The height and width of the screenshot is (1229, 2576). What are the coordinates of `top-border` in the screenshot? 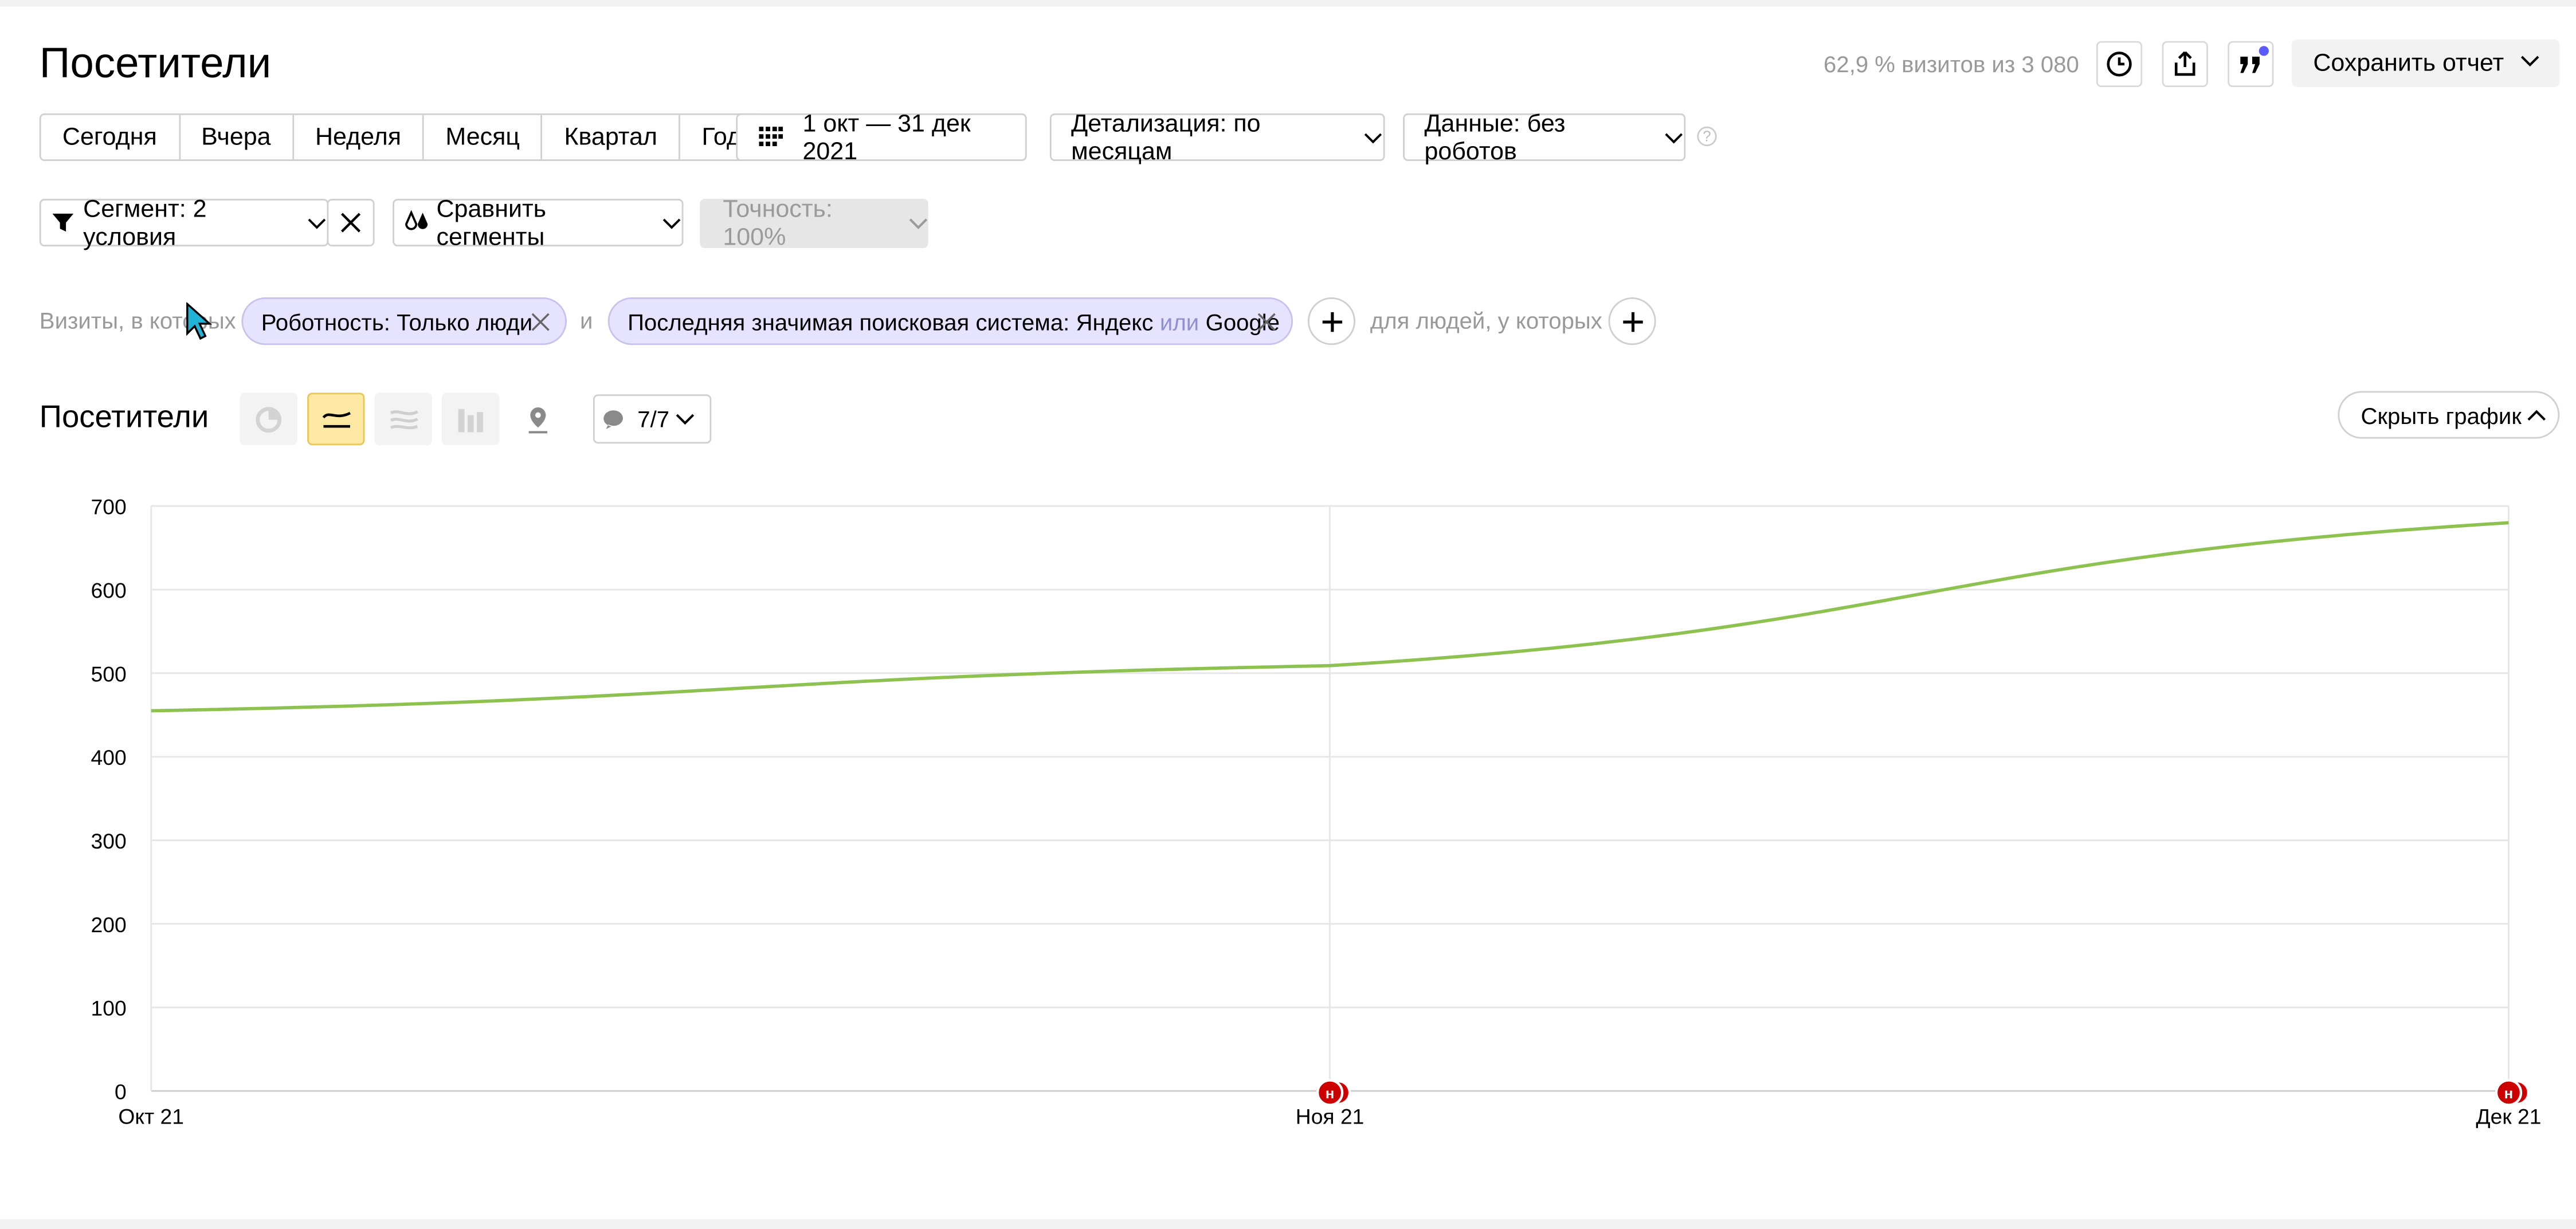 It's located at (1288, 3).